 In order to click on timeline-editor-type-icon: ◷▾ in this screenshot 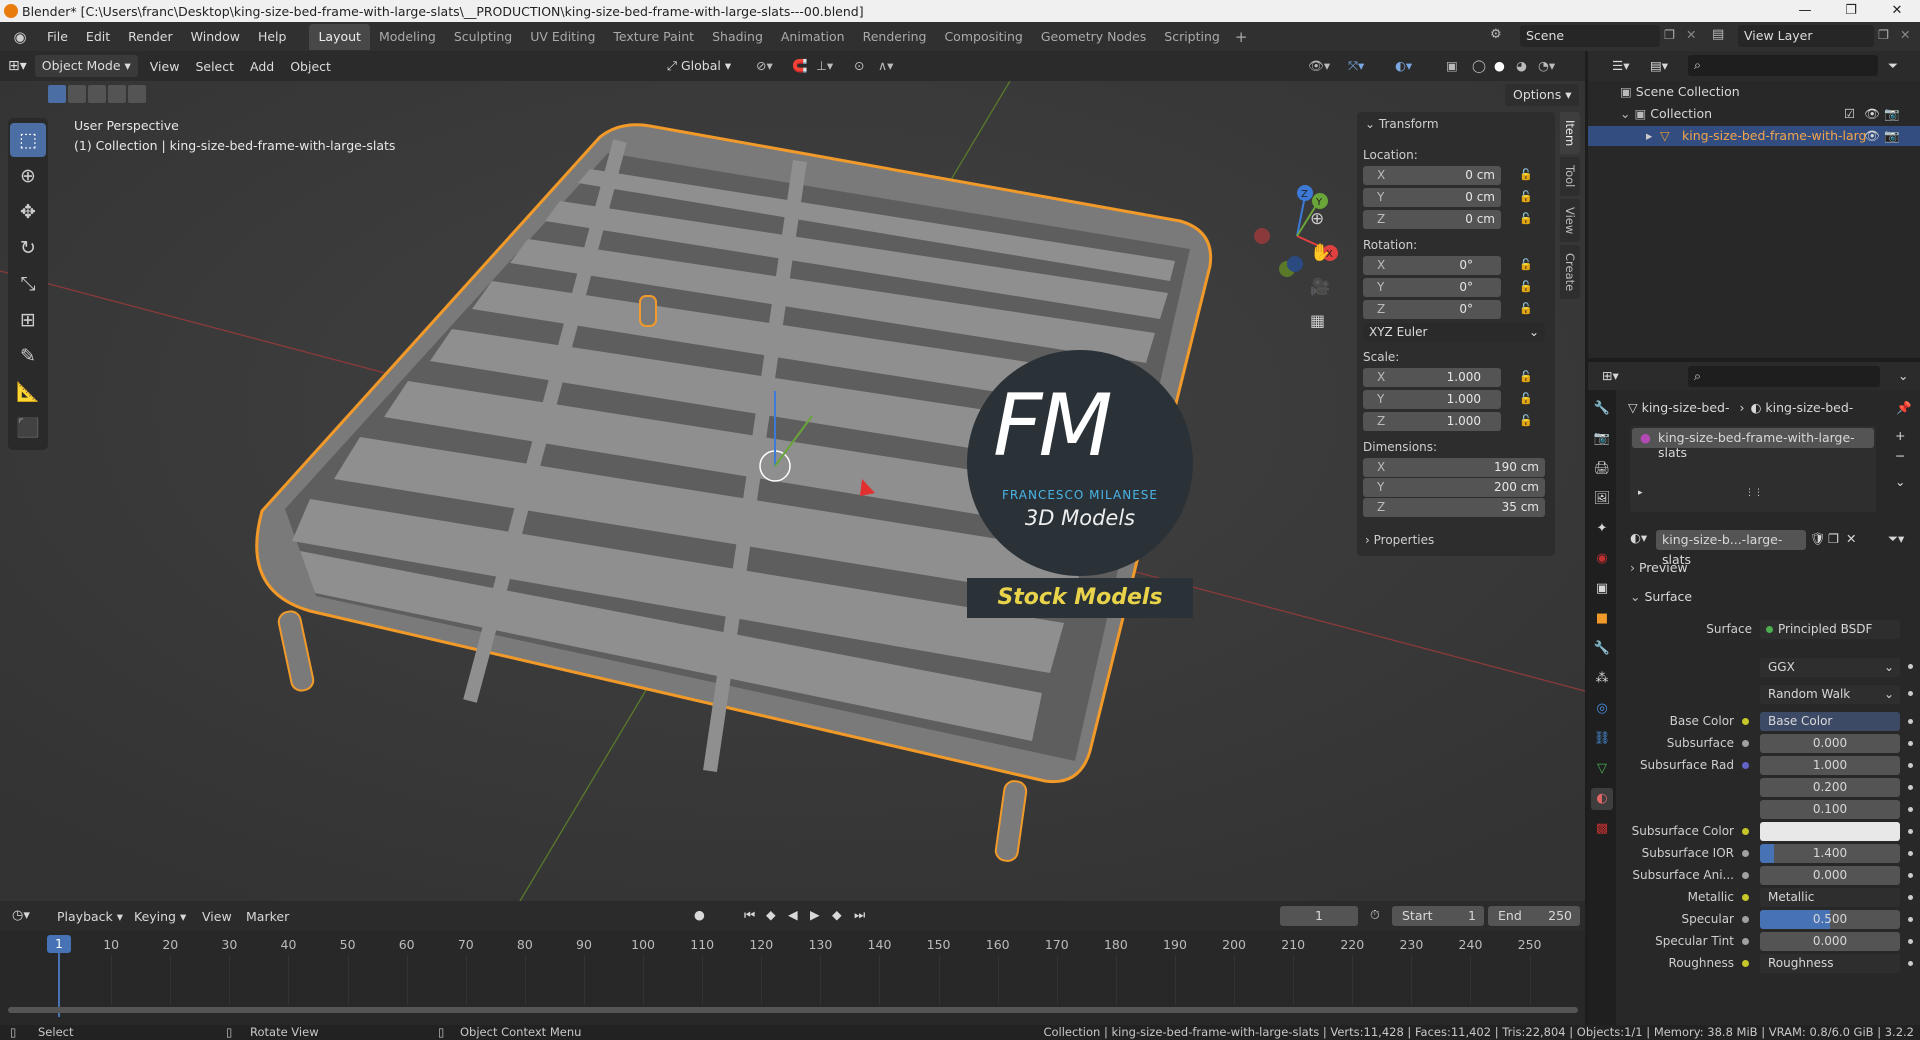, I will do `click(21, 915)`.